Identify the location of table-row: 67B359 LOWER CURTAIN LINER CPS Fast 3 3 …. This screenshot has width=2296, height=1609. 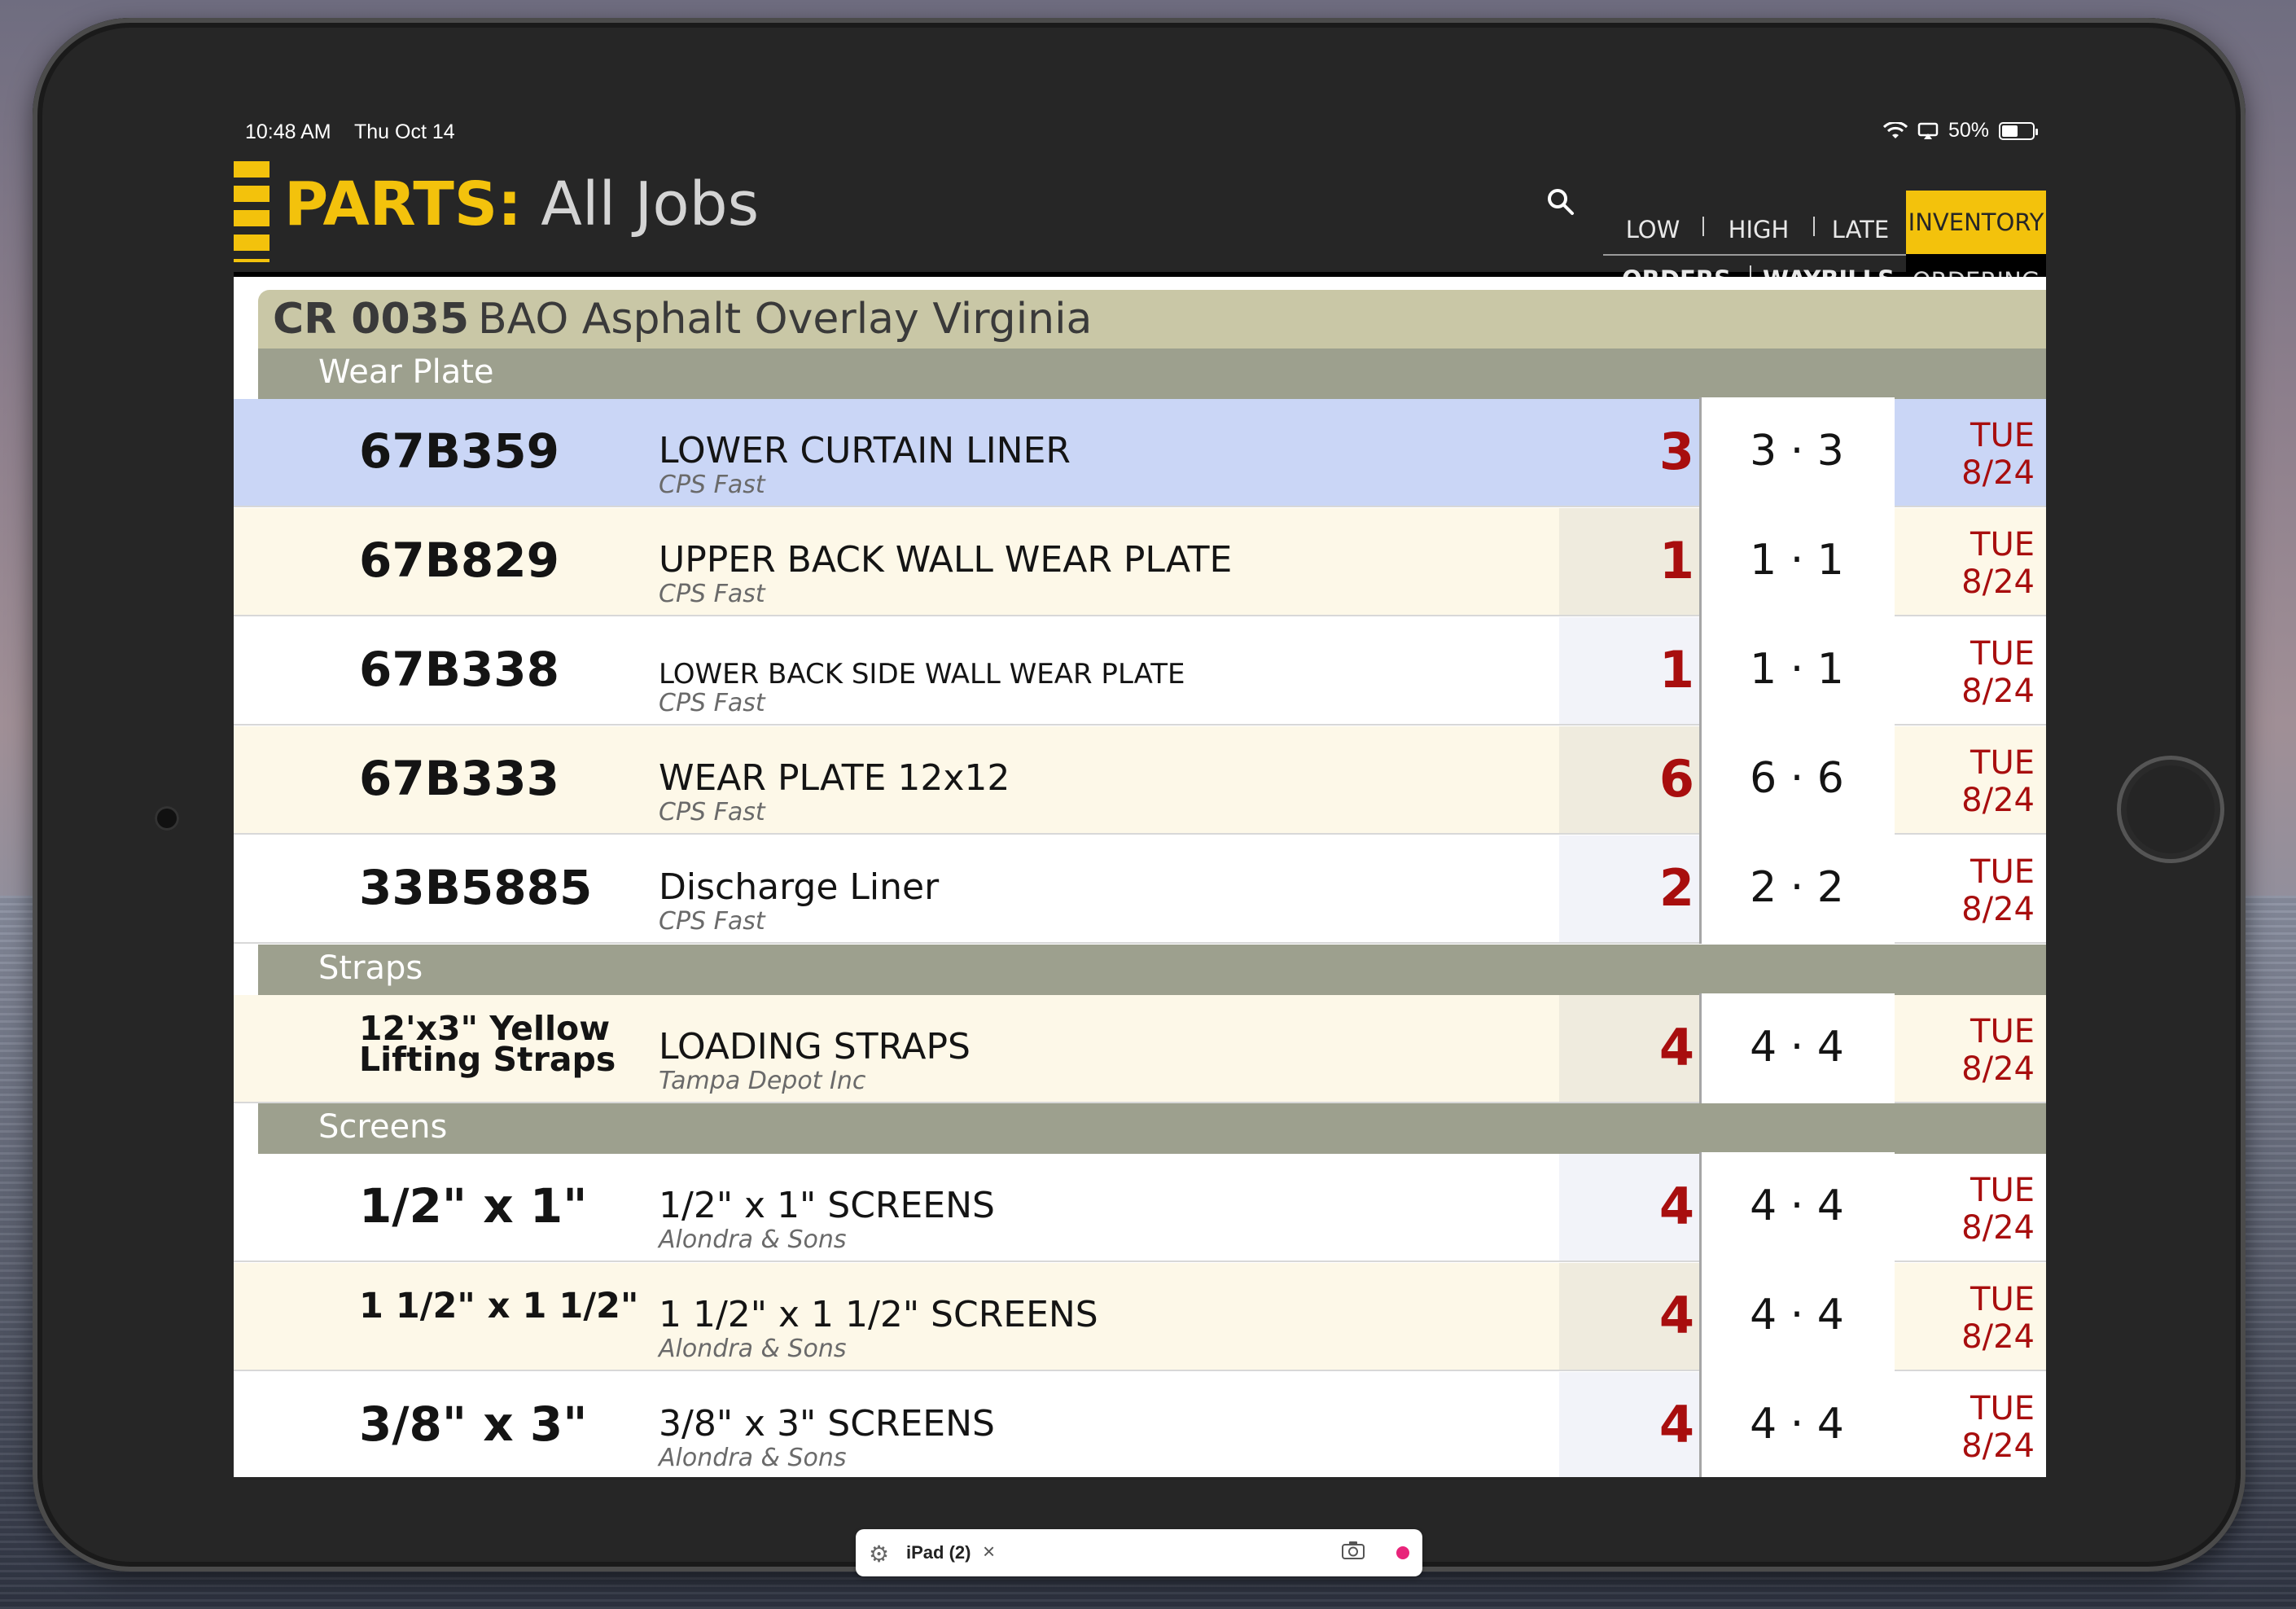
(1140, 452).